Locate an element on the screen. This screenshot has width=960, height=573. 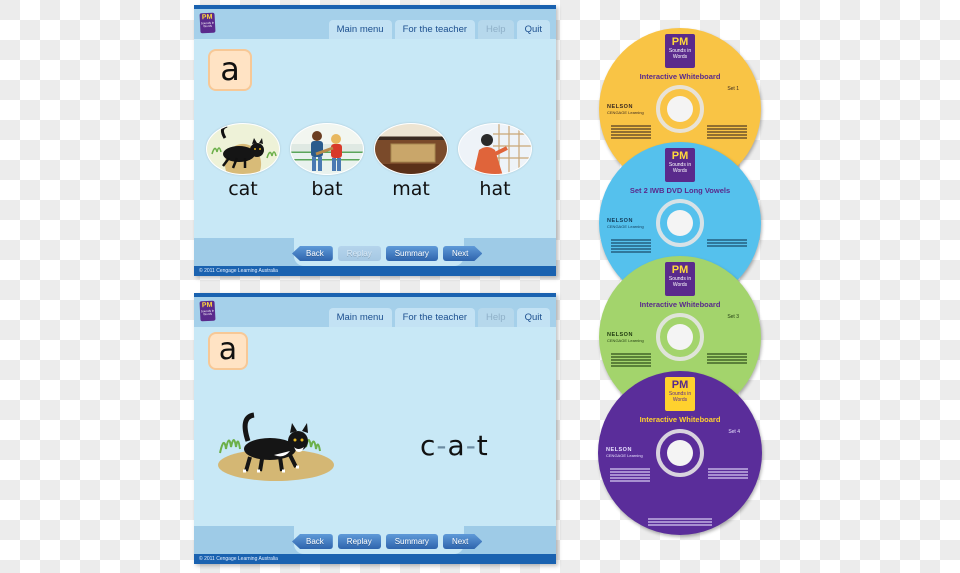
word-item-hat: hat is located at coordinates (495, 161).